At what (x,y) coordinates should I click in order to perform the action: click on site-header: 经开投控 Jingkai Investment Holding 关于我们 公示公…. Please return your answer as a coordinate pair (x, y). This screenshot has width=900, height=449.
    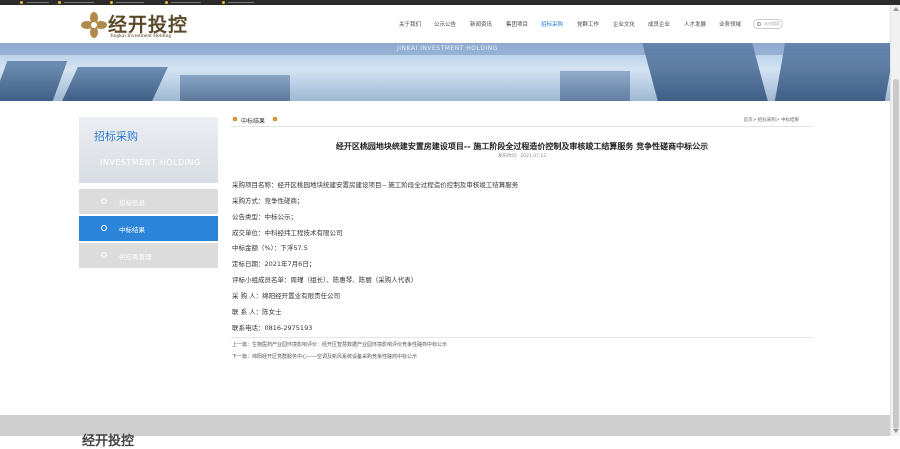
    Looking at the image, I should click on (445, 24).